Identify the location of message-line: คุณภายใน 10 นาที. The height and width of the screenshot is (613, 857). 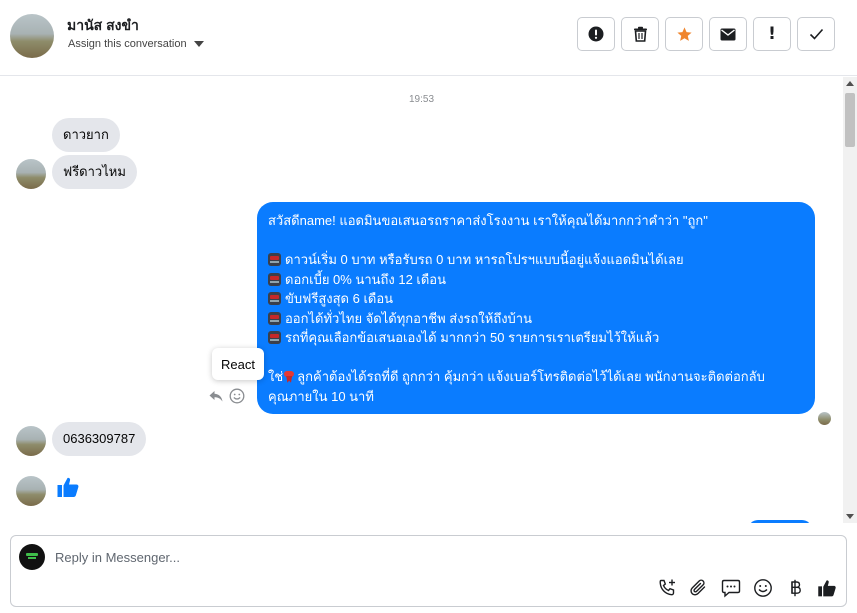
(321, 396).